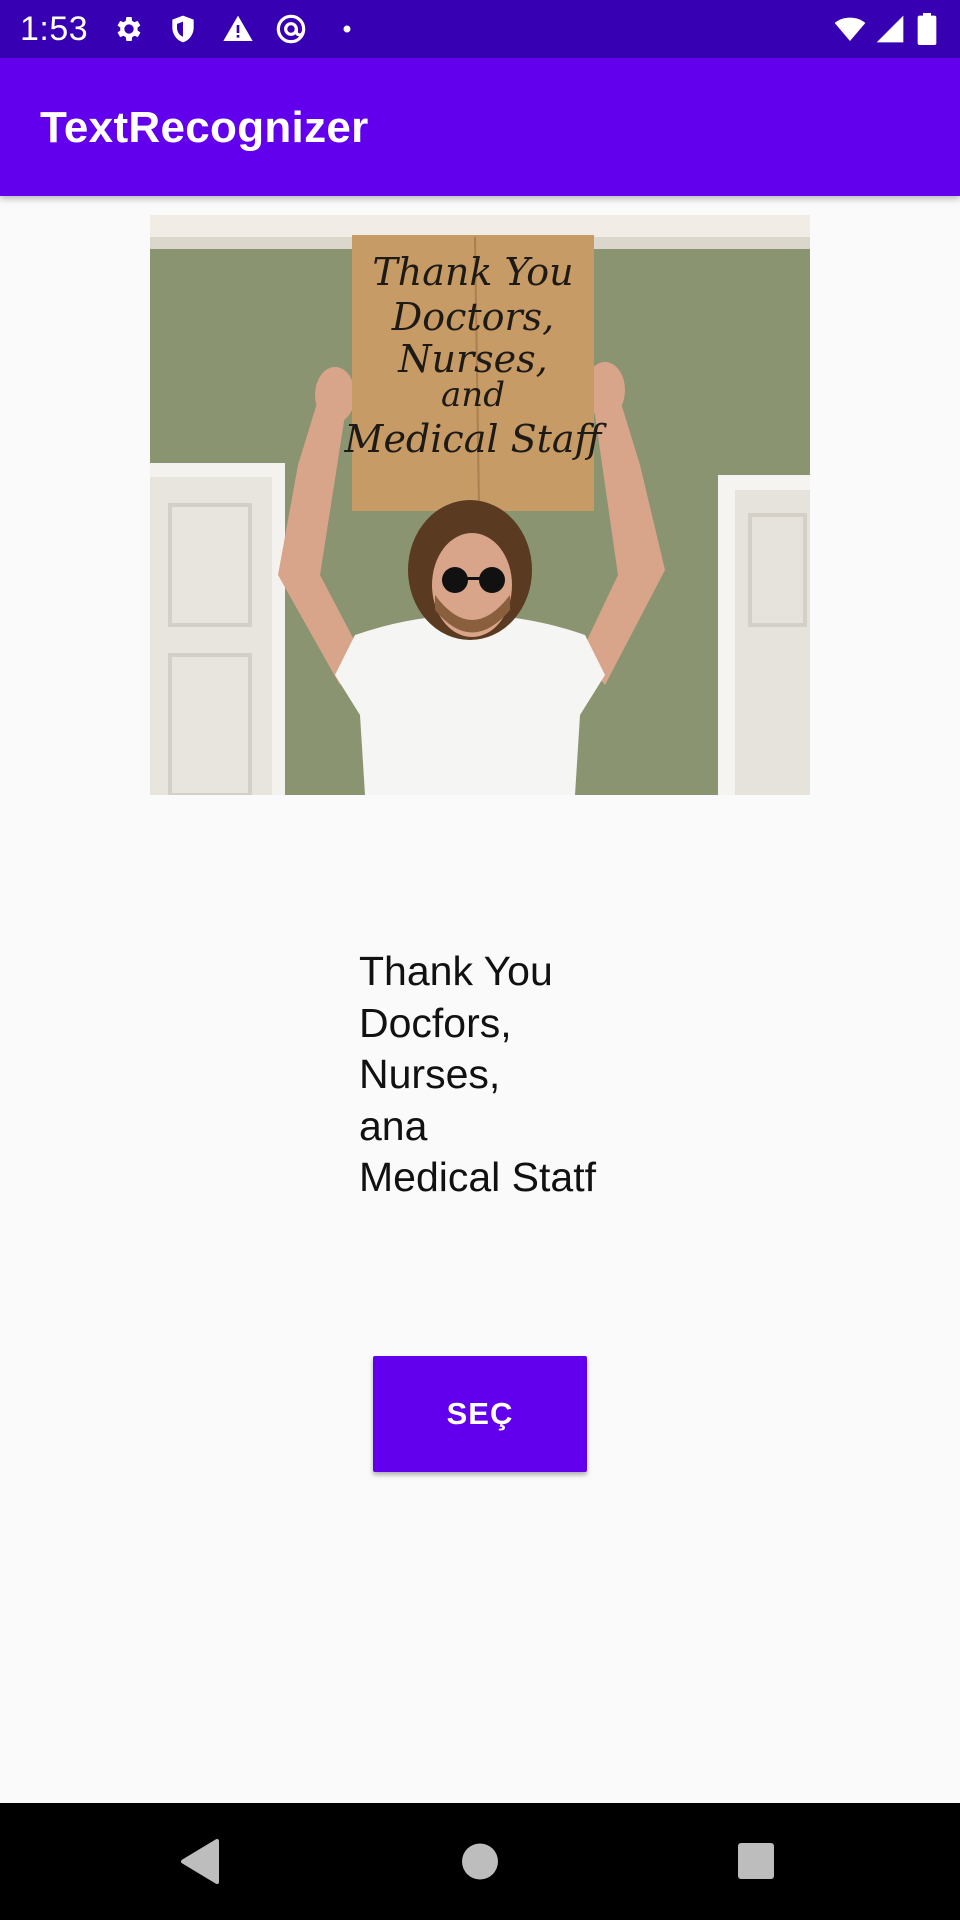  What do you see at coordinates (238, 28) in the screenshot?
I see `warning-icon` at bounding box center [238, 28].